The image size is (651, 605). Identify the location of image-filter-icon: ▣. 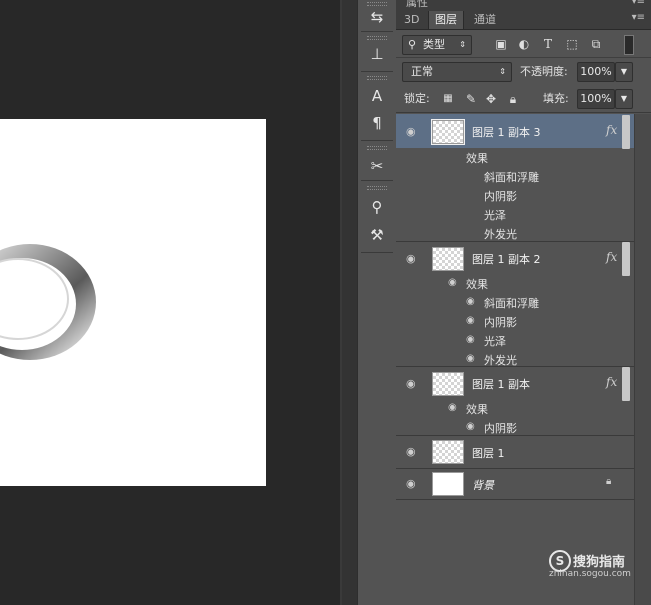
(501, 44).